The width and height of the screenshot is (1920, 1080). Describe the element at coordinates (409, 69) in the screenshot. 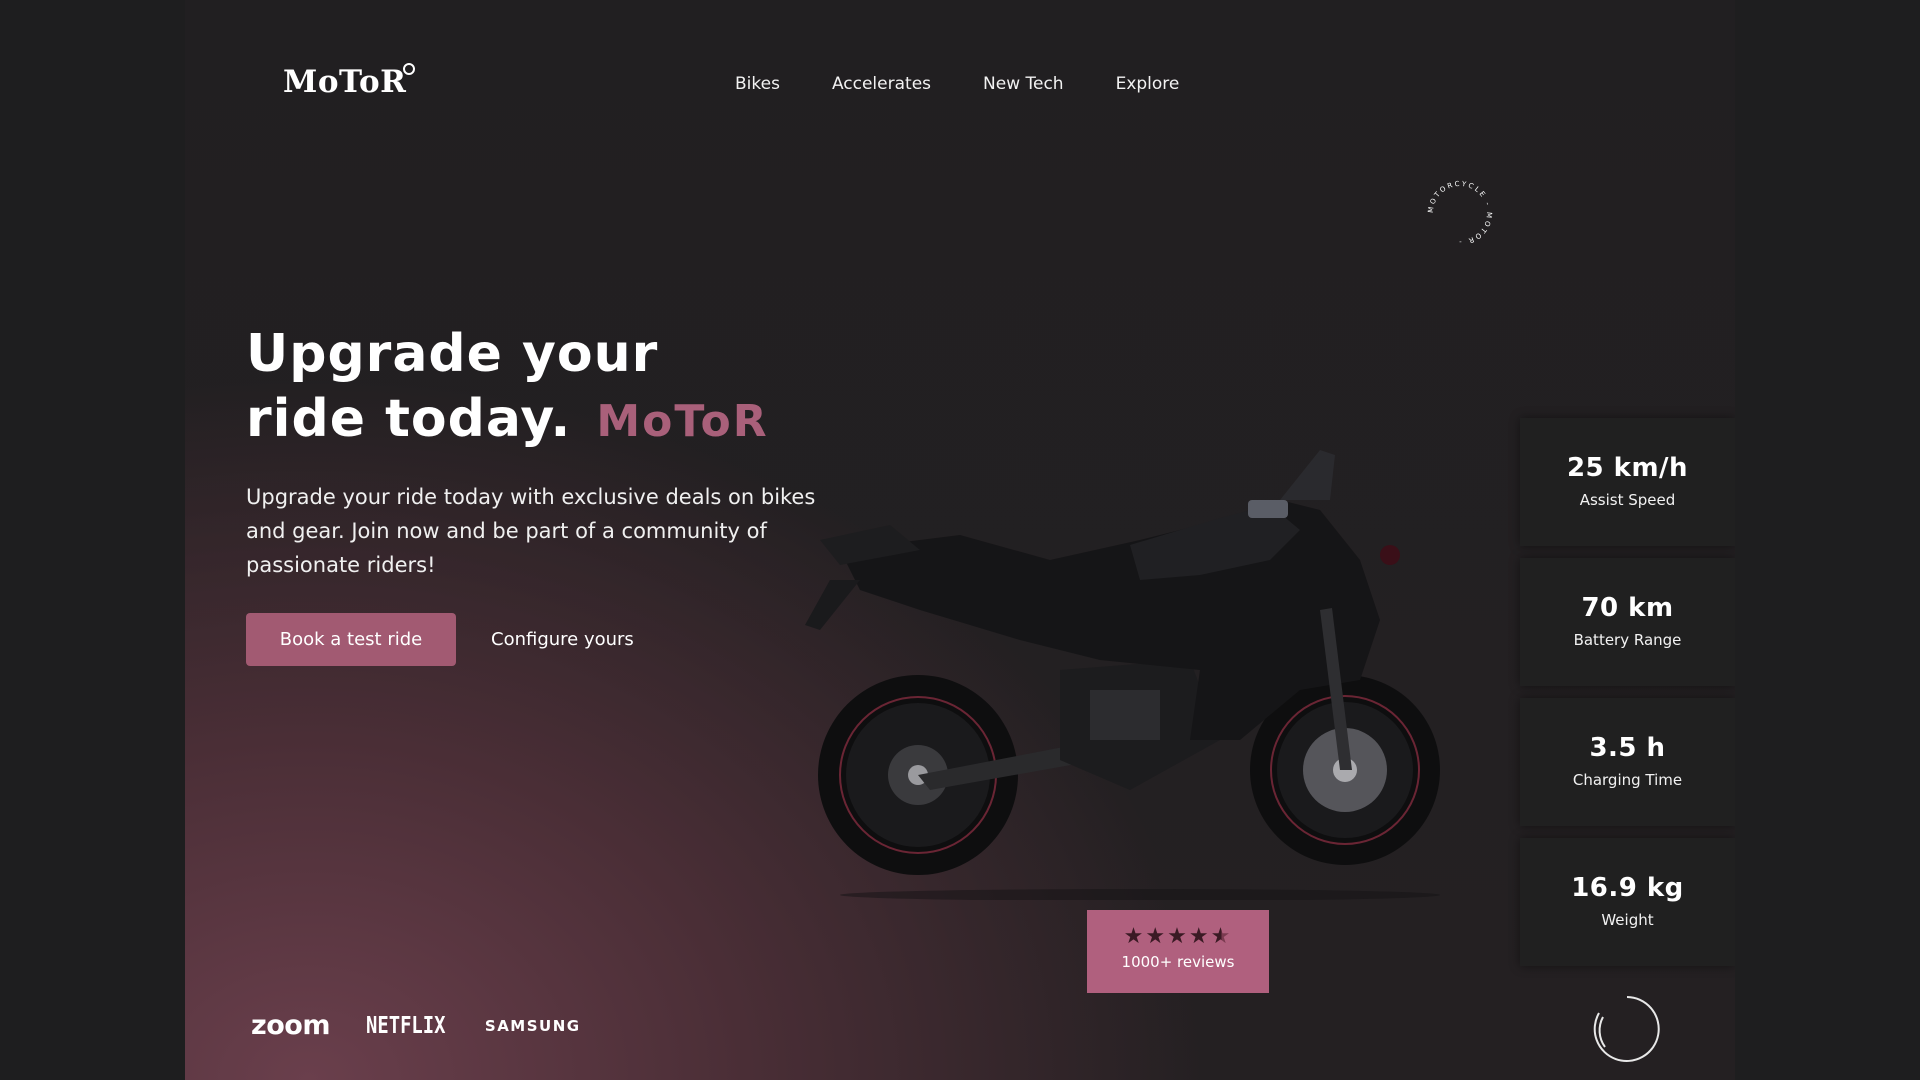

I see `logo-dot-icon` at that location.